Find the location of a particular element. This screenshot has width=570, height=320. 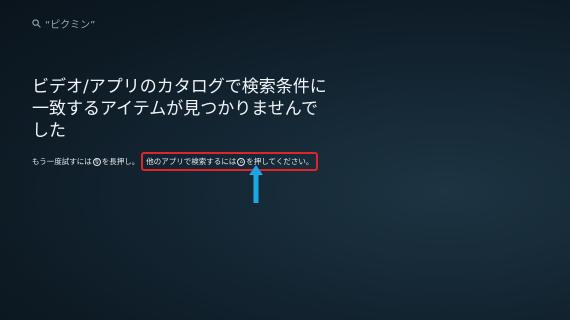

search-icon is located at coordinates (36, 23).